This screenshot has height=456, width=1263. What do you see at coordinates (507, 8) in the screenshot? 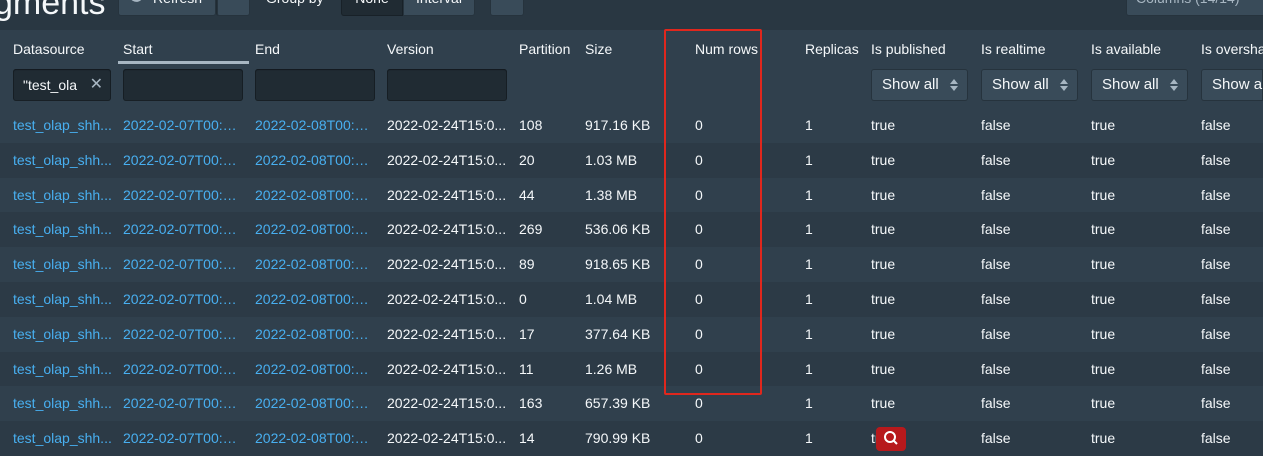
I see `more-button: ···` at bounding box center [507, 8].